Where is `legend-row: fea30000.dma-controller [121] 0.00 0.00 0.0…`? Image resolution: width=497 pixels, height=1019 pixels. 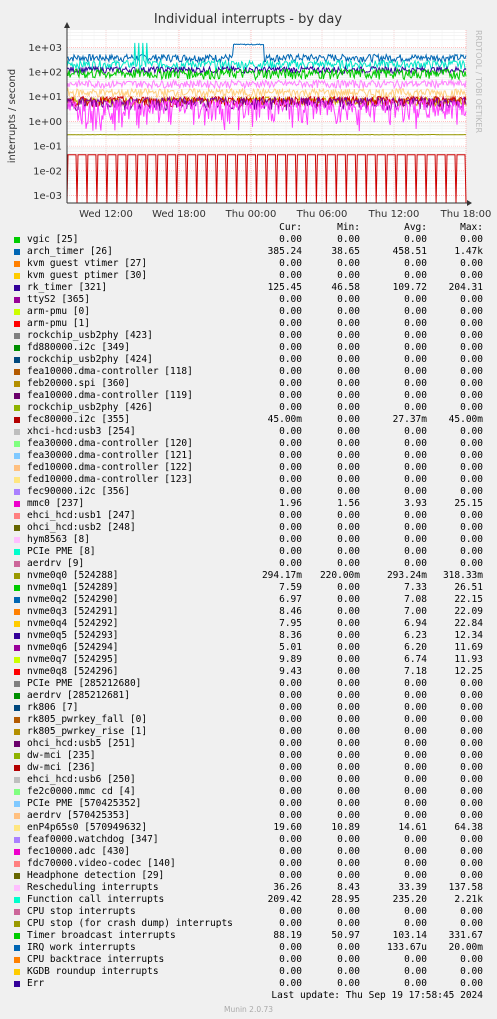 legend-row: fea30000.dma-controller [121] 0.00 0.00 0.0… is located at coordinates (248, 456).